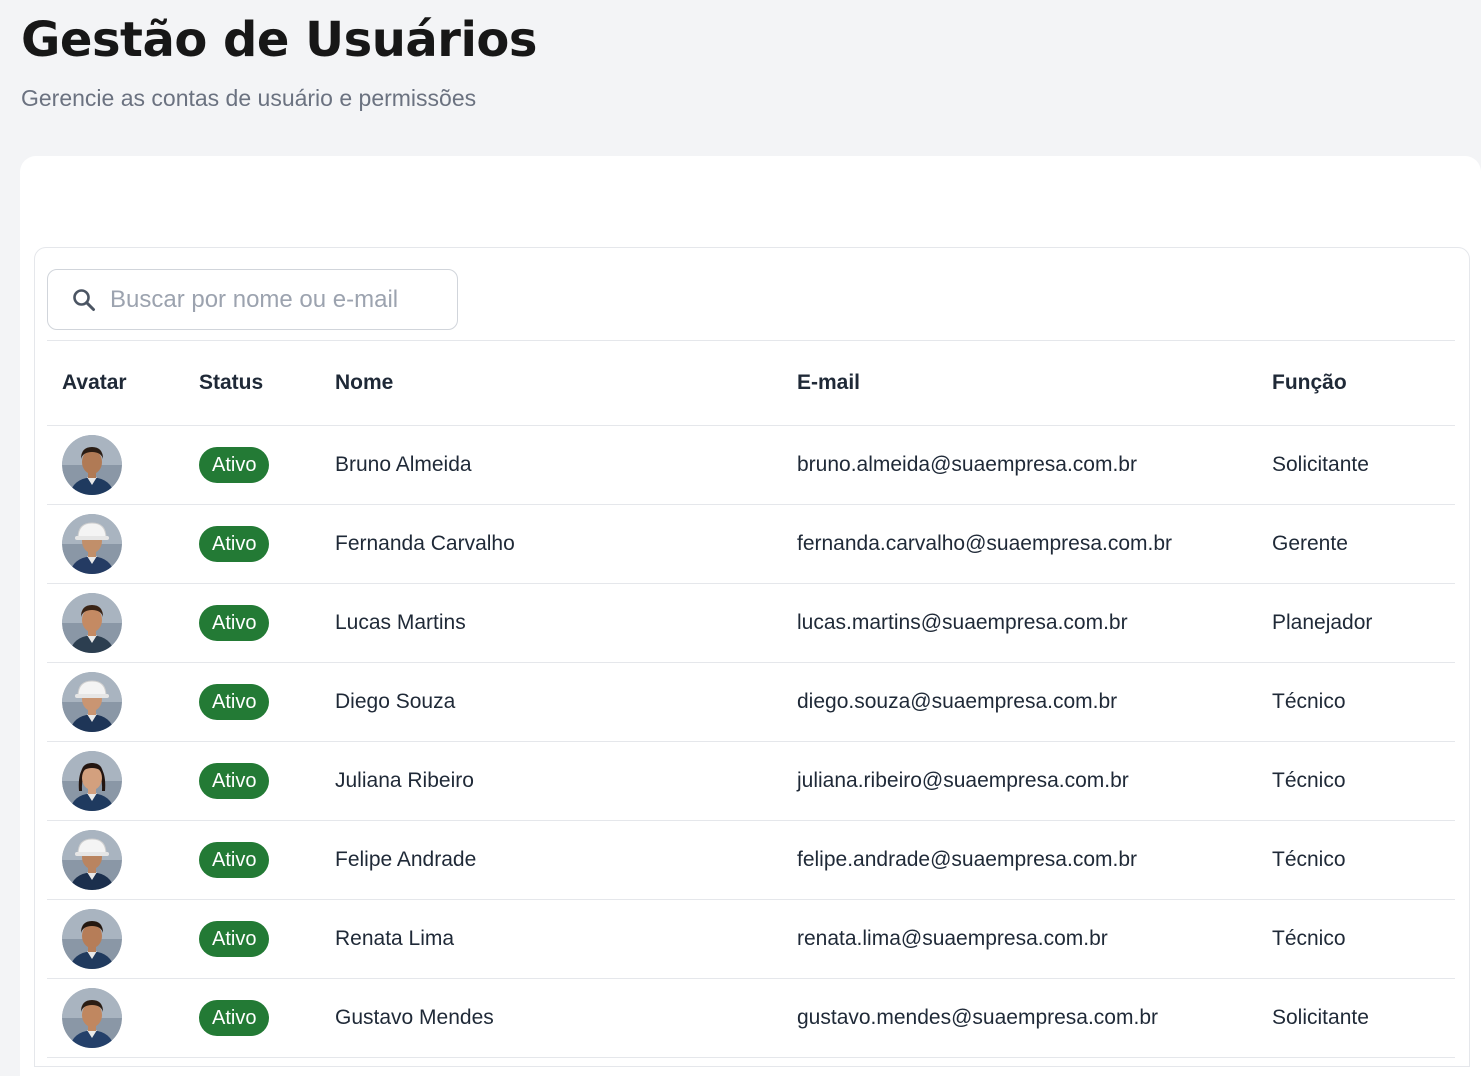 The height and width of the screenshot is (1076, 1481). What do you see at coordinates (1019, 465) in the screenshot?
I see `email-cell: bruno.almeida@suaempresa.com.br` at bounding box center [1019, 465].